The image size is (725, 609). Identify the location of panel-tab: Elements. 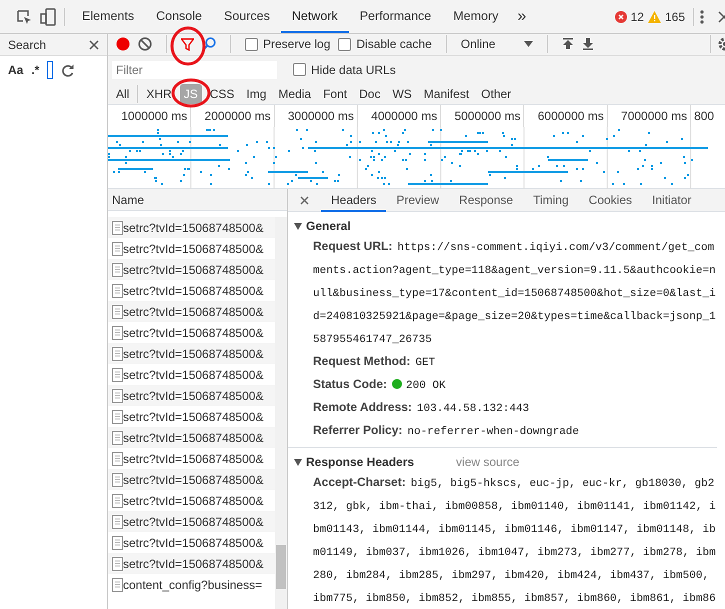
(108, 16).